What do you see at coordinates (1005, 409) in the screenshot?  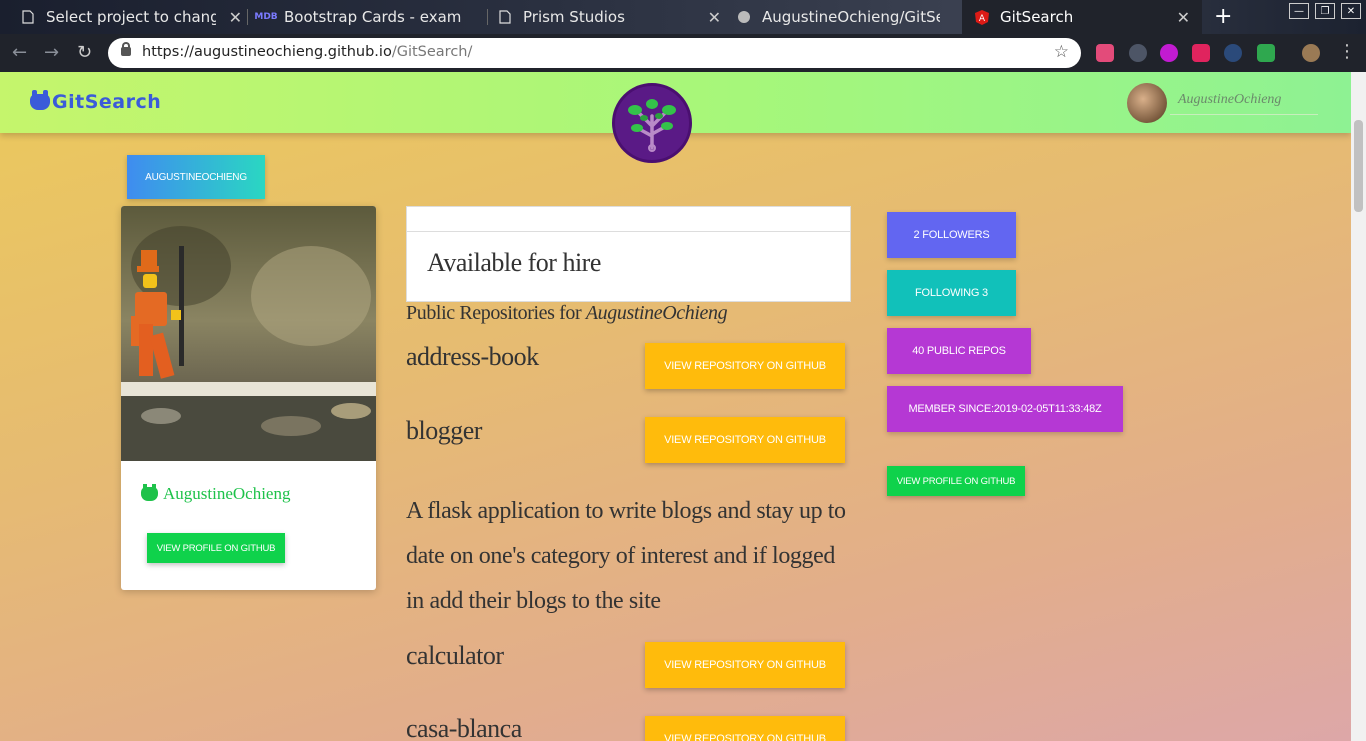 I see `member-since-badge: Member Since:2019-02-05T11:33:48Z` at bounding box center [1005, 409].